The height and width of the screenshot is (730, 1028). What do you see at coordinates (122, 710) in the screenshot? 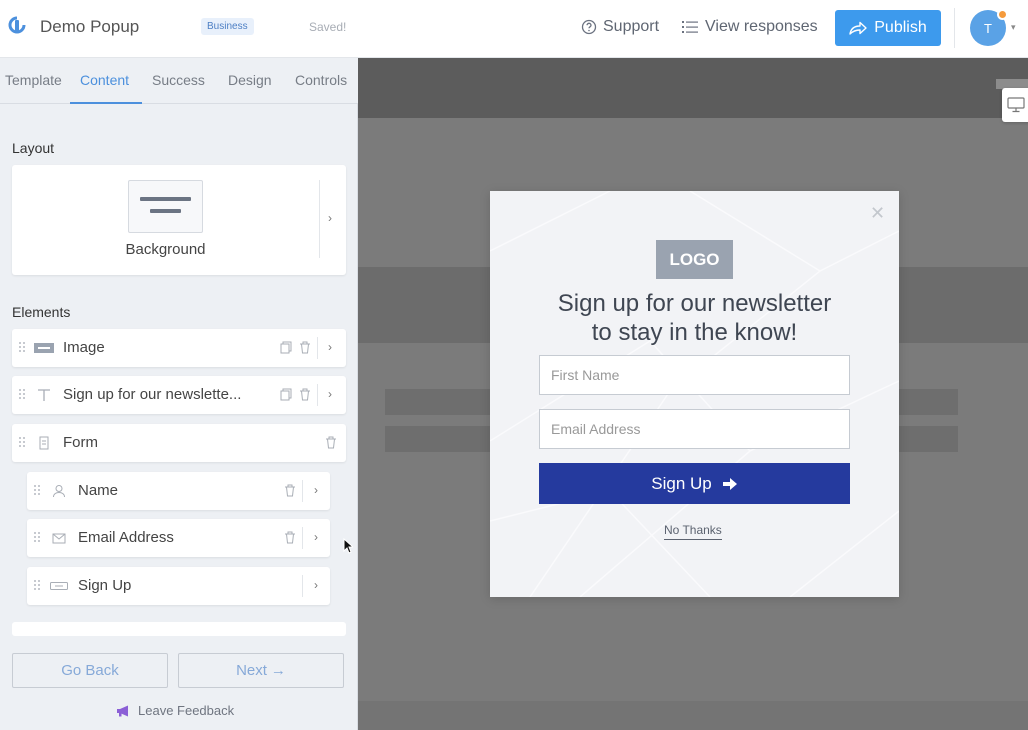
I see `megaphone-icon` at bounding box center [122, 710].